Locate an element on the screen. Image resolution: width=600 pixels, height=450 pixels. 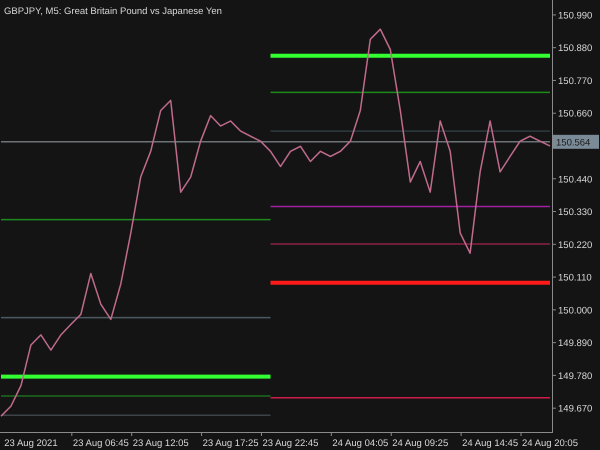
current-price-tag: 150.564 is located at coordinates (576, 141).